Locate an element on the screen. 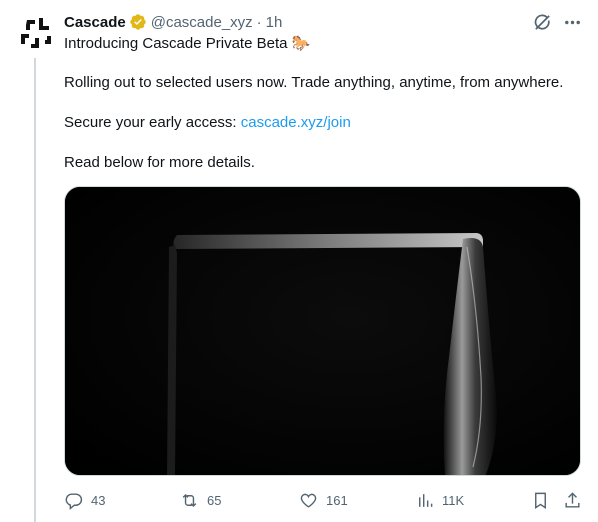 This screenshot has height=522, width=598. thread-line is located at coordinates (35, 290).